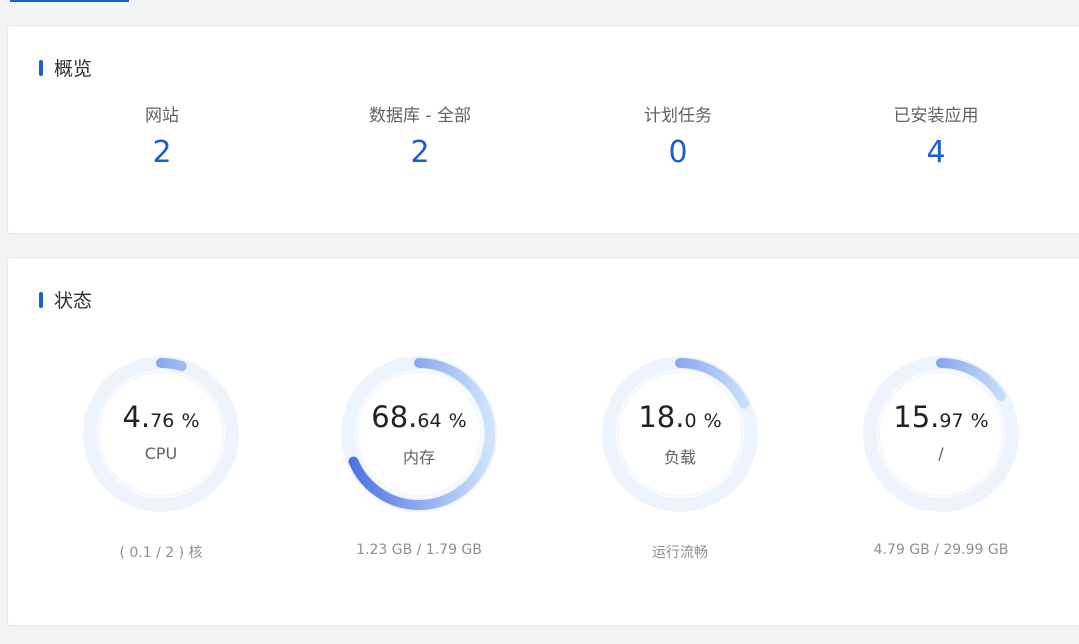  Describe the element at coordinates (161, 553) in the screenshot. I see `gauge-detail: ( 0.1 / 2 ) 核` at that location.